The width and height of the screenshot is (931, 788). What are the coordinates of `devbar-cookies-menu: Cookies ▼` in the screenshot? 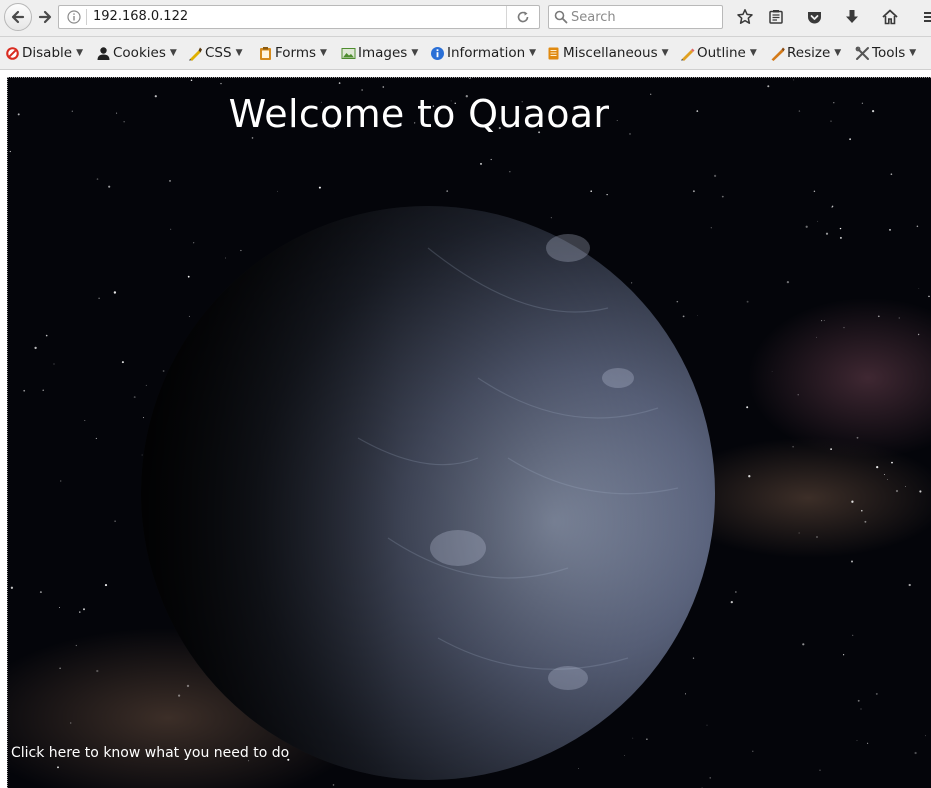 It's located at (136, 53).